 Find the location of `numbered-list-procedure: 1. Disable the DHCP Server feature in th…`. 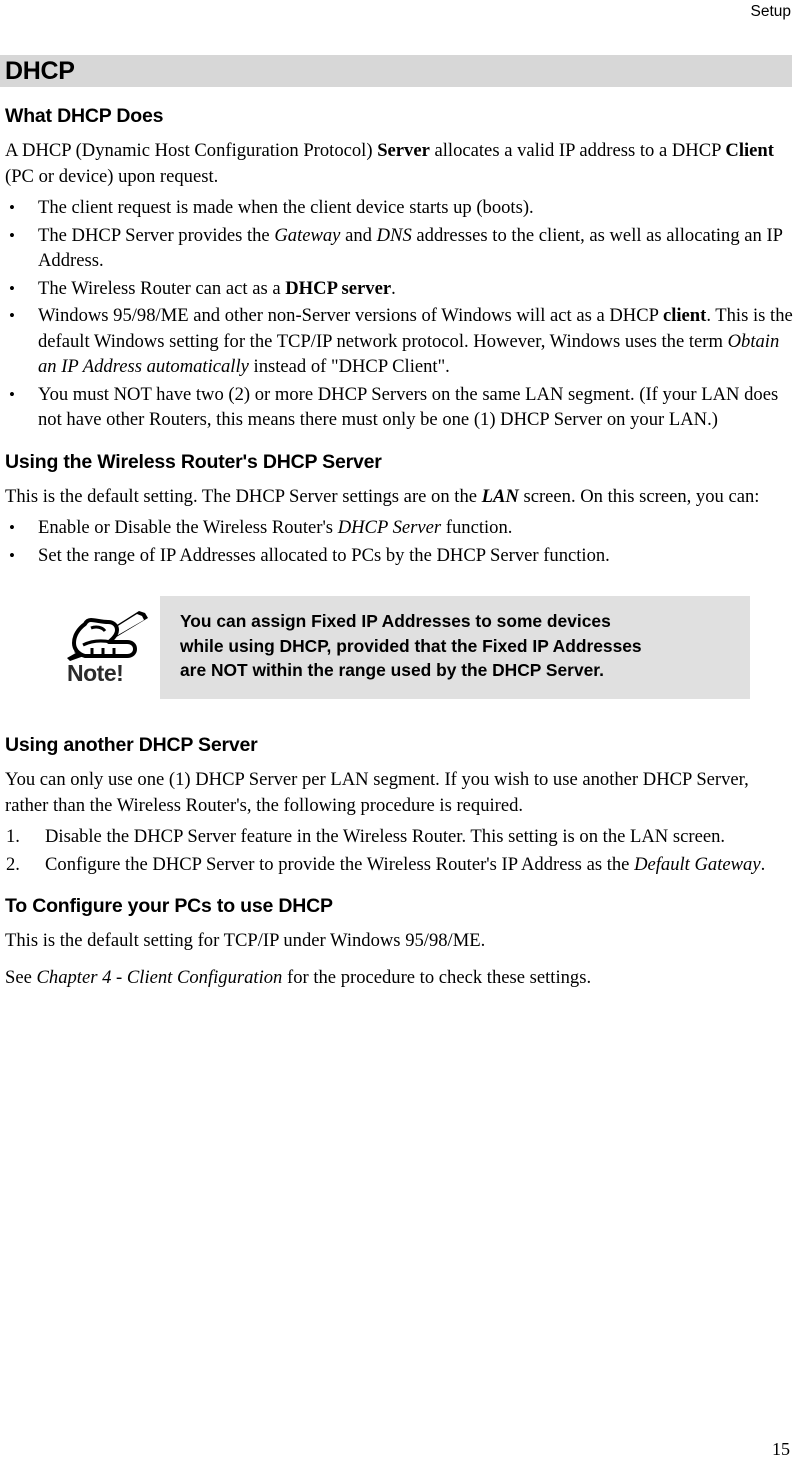

numbered-list-procedure: 1. Disable the DHCP Server feature in th… is located at coordinates (400, 850).